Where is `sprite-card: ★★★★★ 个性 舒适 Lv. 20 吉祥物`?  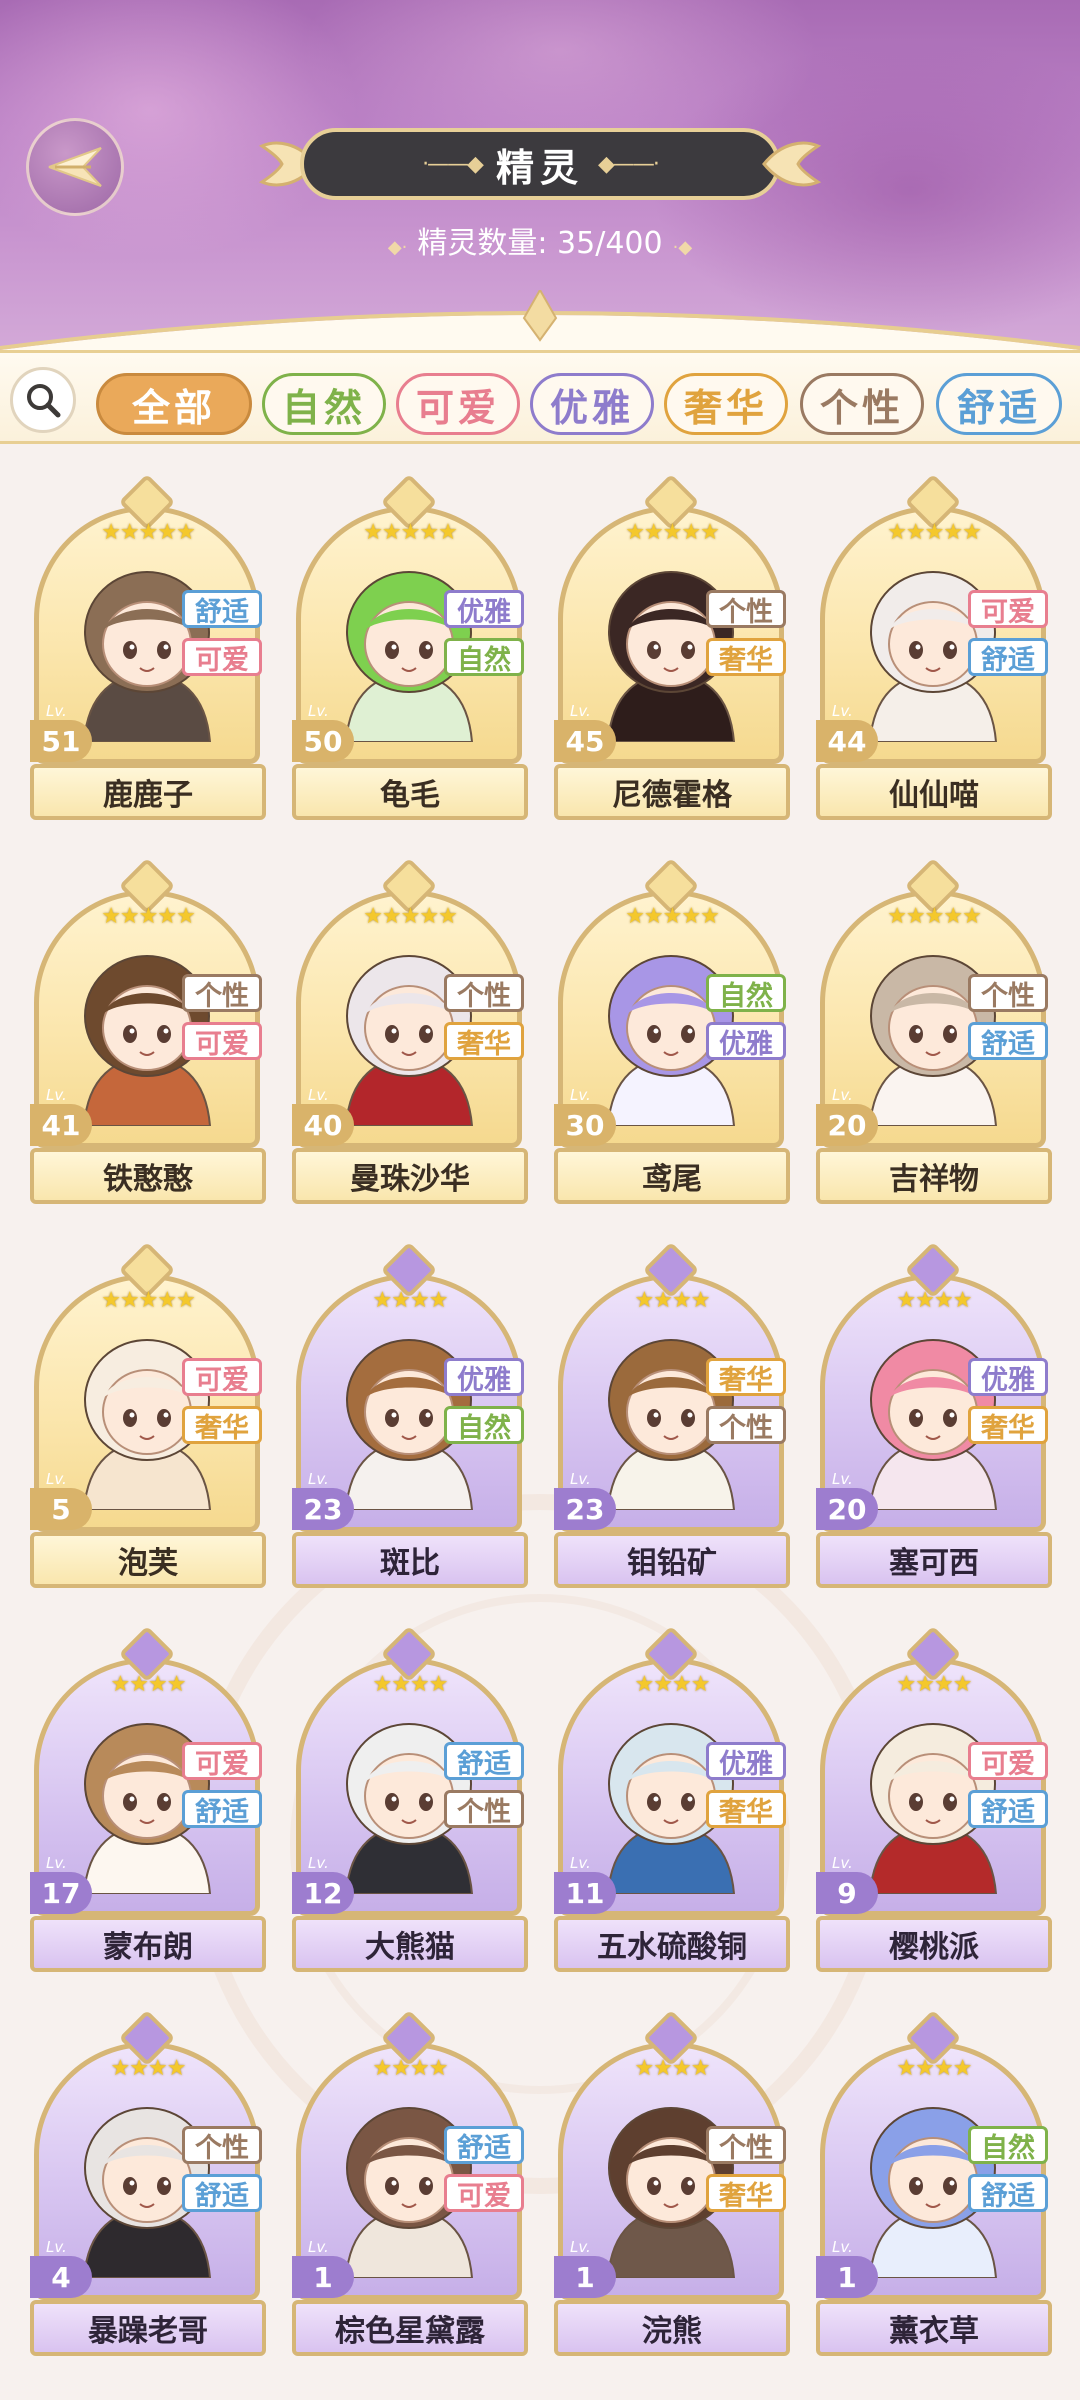 sprite-card: ★★★★★ 个性 舒适 Lv. 20 吉祥物 is located at coordinates (934, 1031).